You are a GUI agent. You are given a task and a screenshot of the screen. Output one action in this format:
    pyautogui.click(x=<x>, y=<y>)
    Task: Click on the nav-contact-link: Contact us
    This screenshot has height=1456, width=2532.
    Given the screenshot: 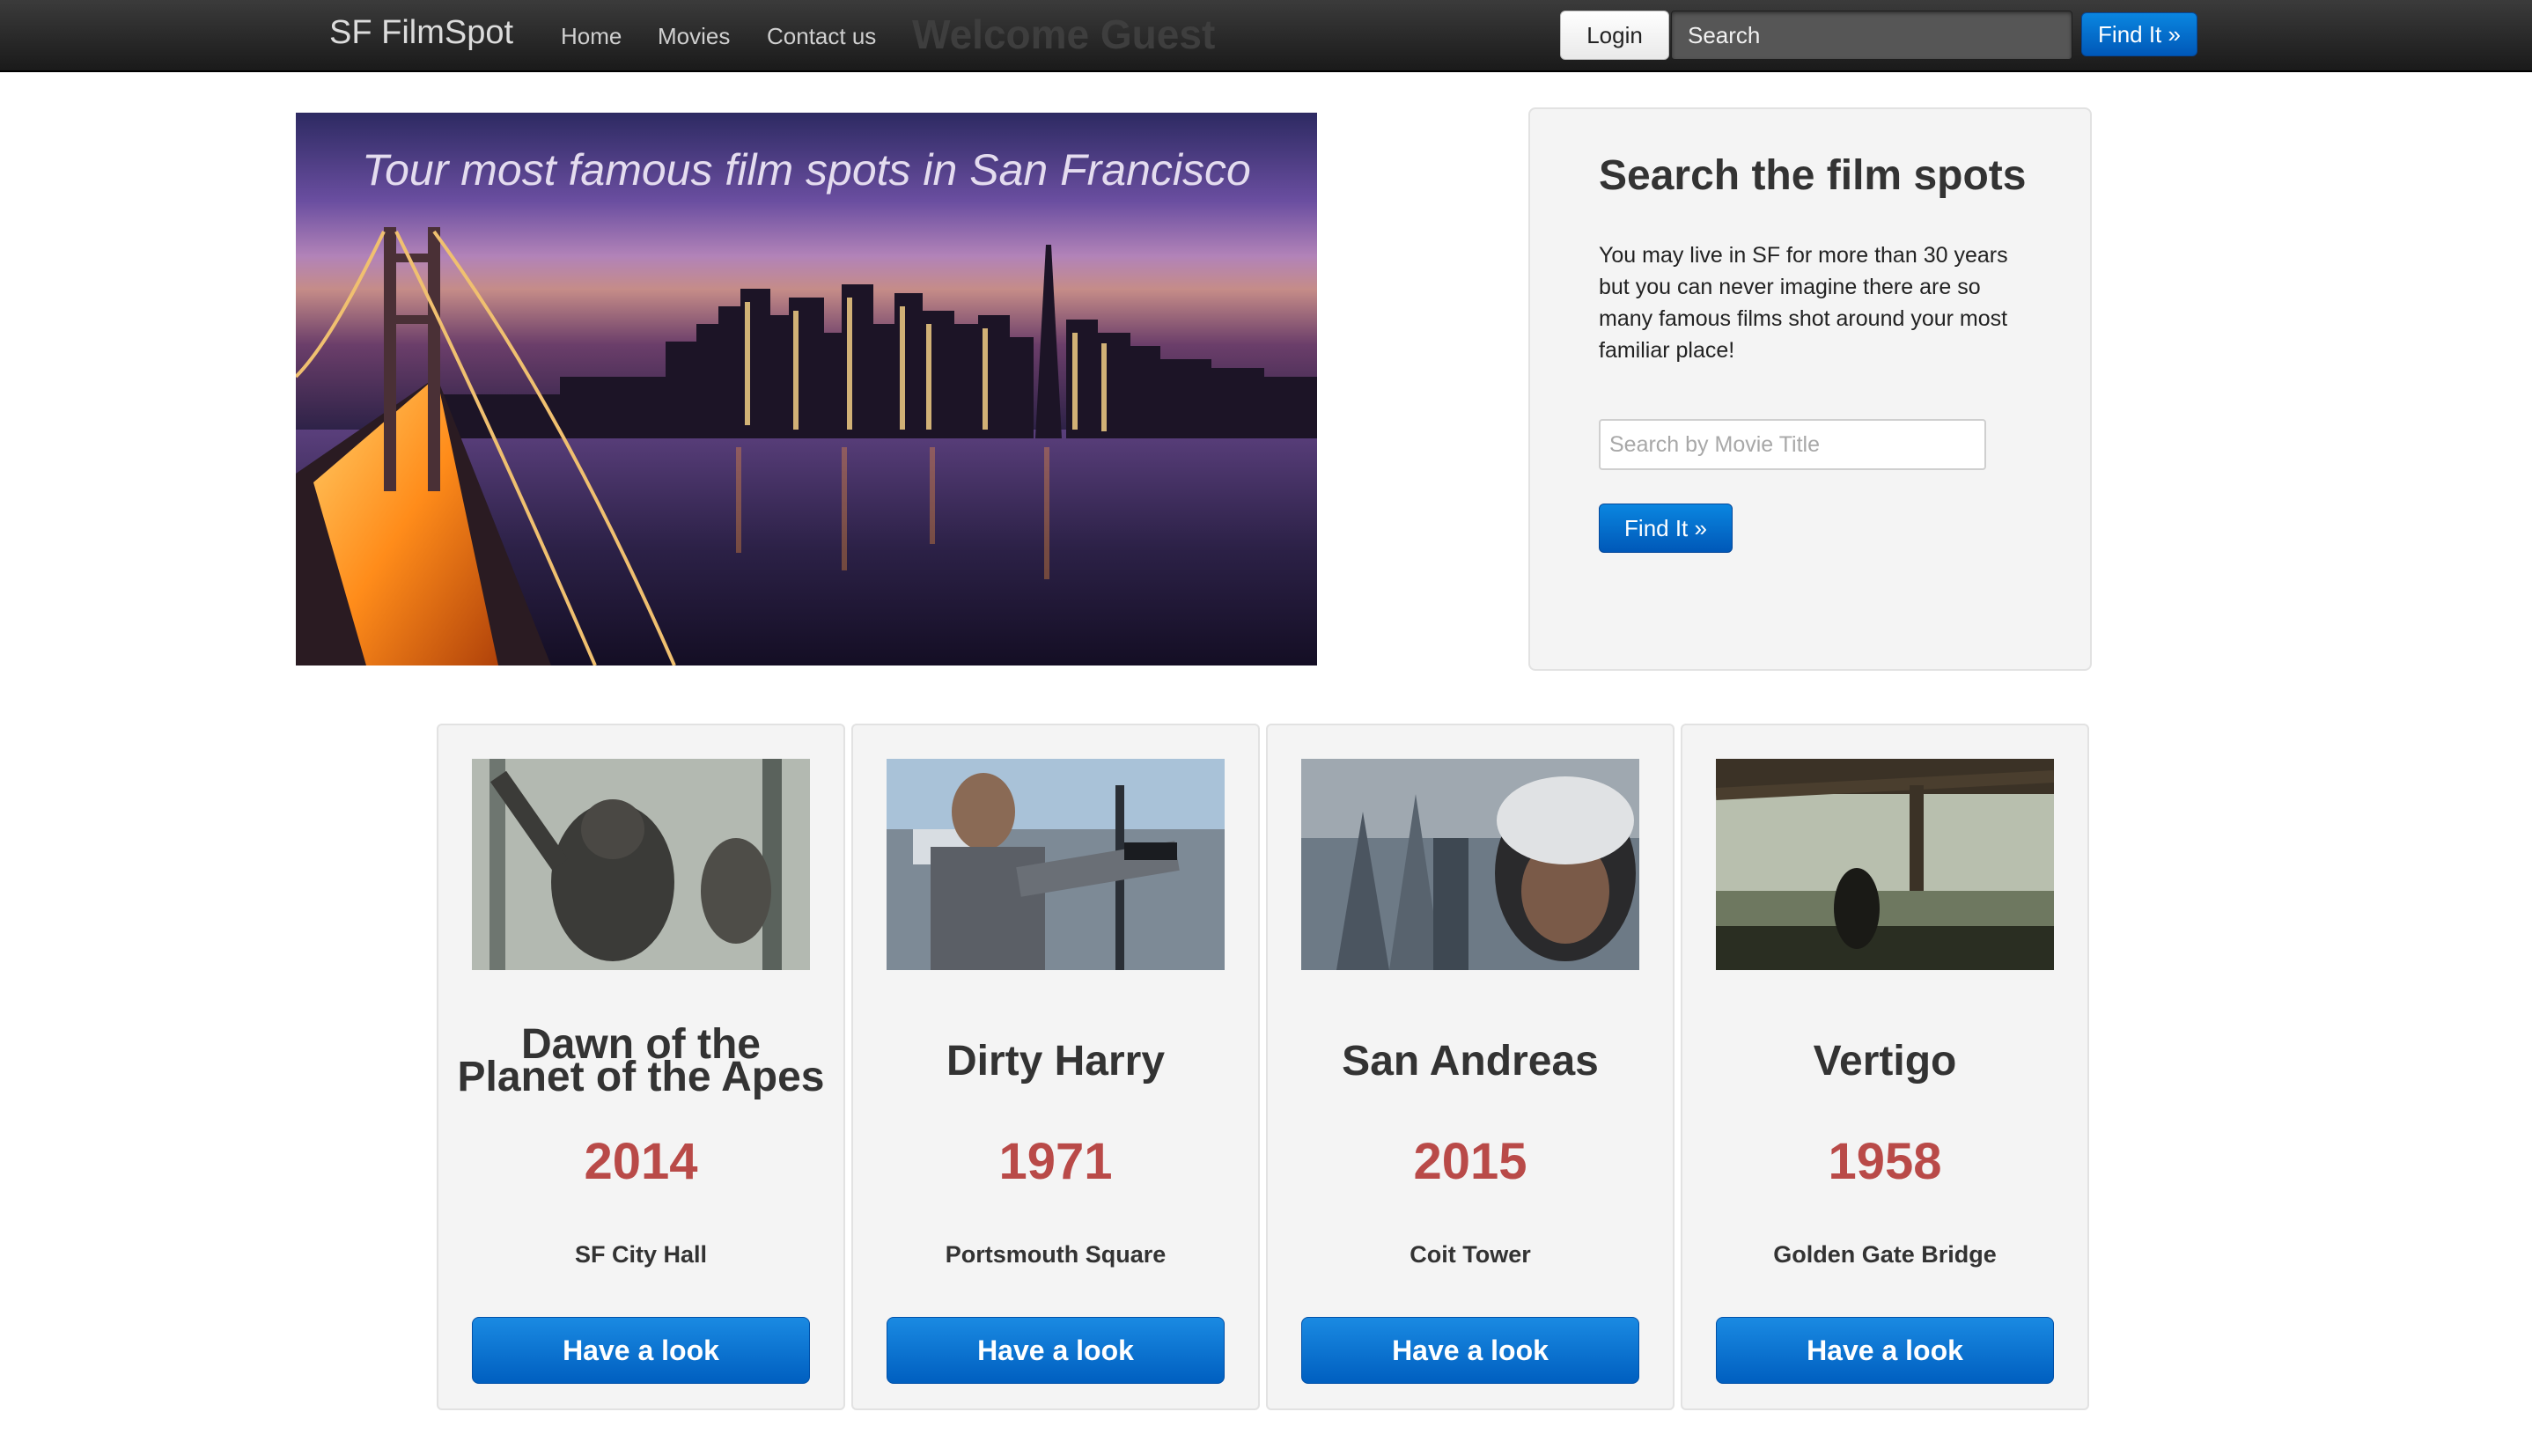 What is the action you would take?
    pyautogui.click(x=821, y=36)
    